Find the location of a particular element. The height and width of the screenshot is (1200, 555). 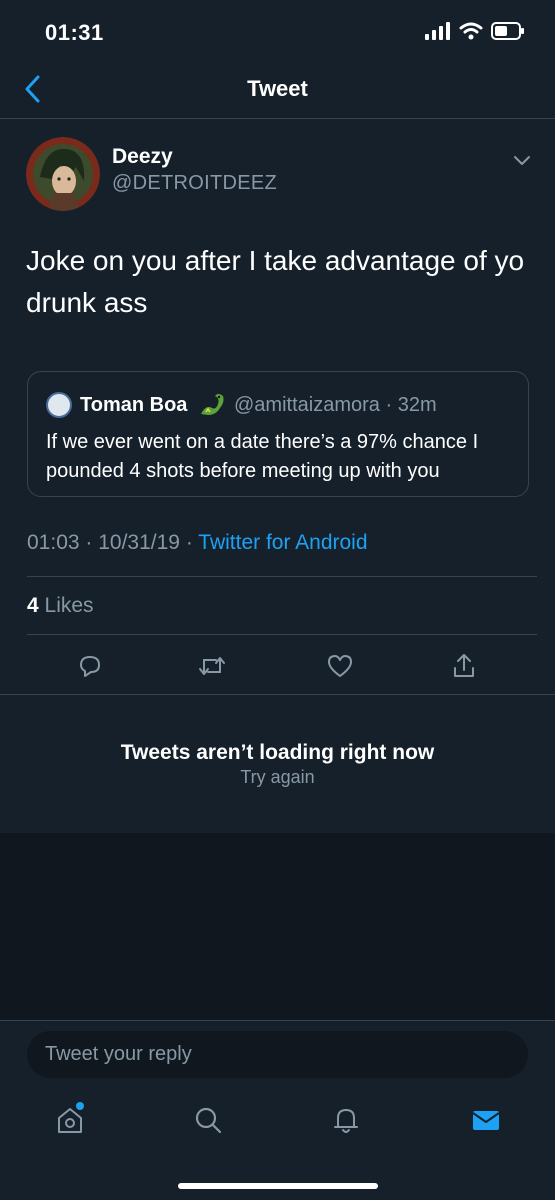

home-notification-dot is located at coordinates (80, 1106).